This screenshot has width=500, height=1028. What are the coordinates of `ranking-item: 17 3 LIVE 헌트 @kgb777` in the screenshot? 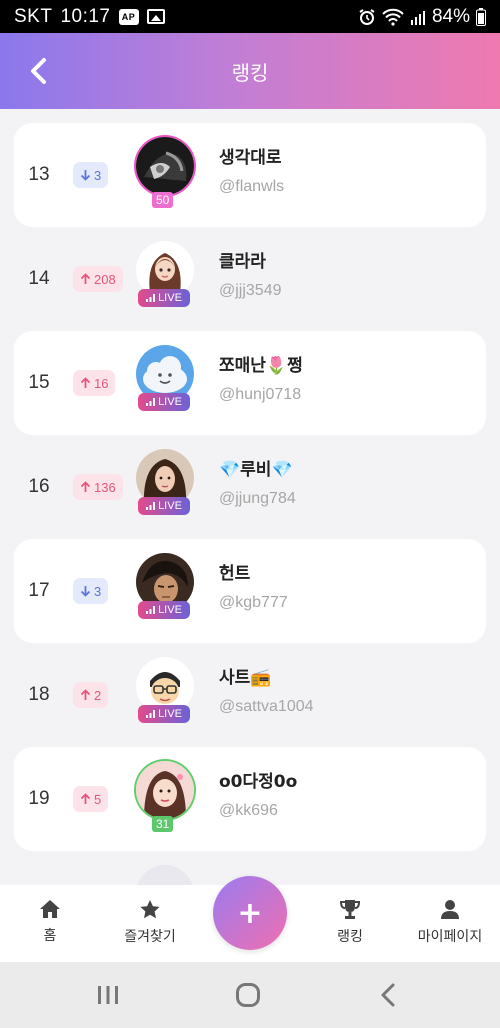 It's located at (250, 591).